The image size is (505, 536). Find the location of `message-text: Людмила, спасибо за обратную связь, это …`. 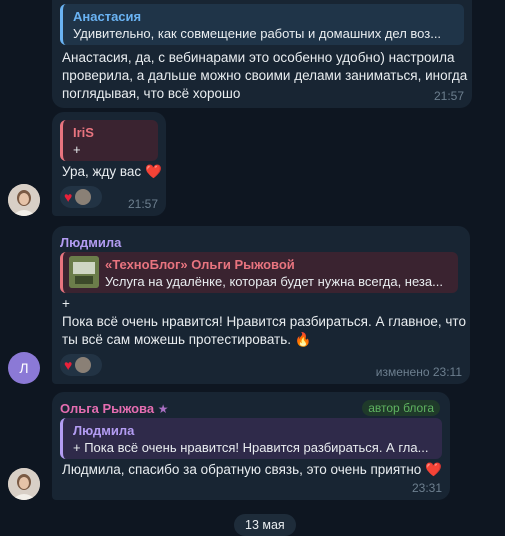

message-text: Людмила, спасибо за обратную связь, это … is located at coordinates (252, 470).